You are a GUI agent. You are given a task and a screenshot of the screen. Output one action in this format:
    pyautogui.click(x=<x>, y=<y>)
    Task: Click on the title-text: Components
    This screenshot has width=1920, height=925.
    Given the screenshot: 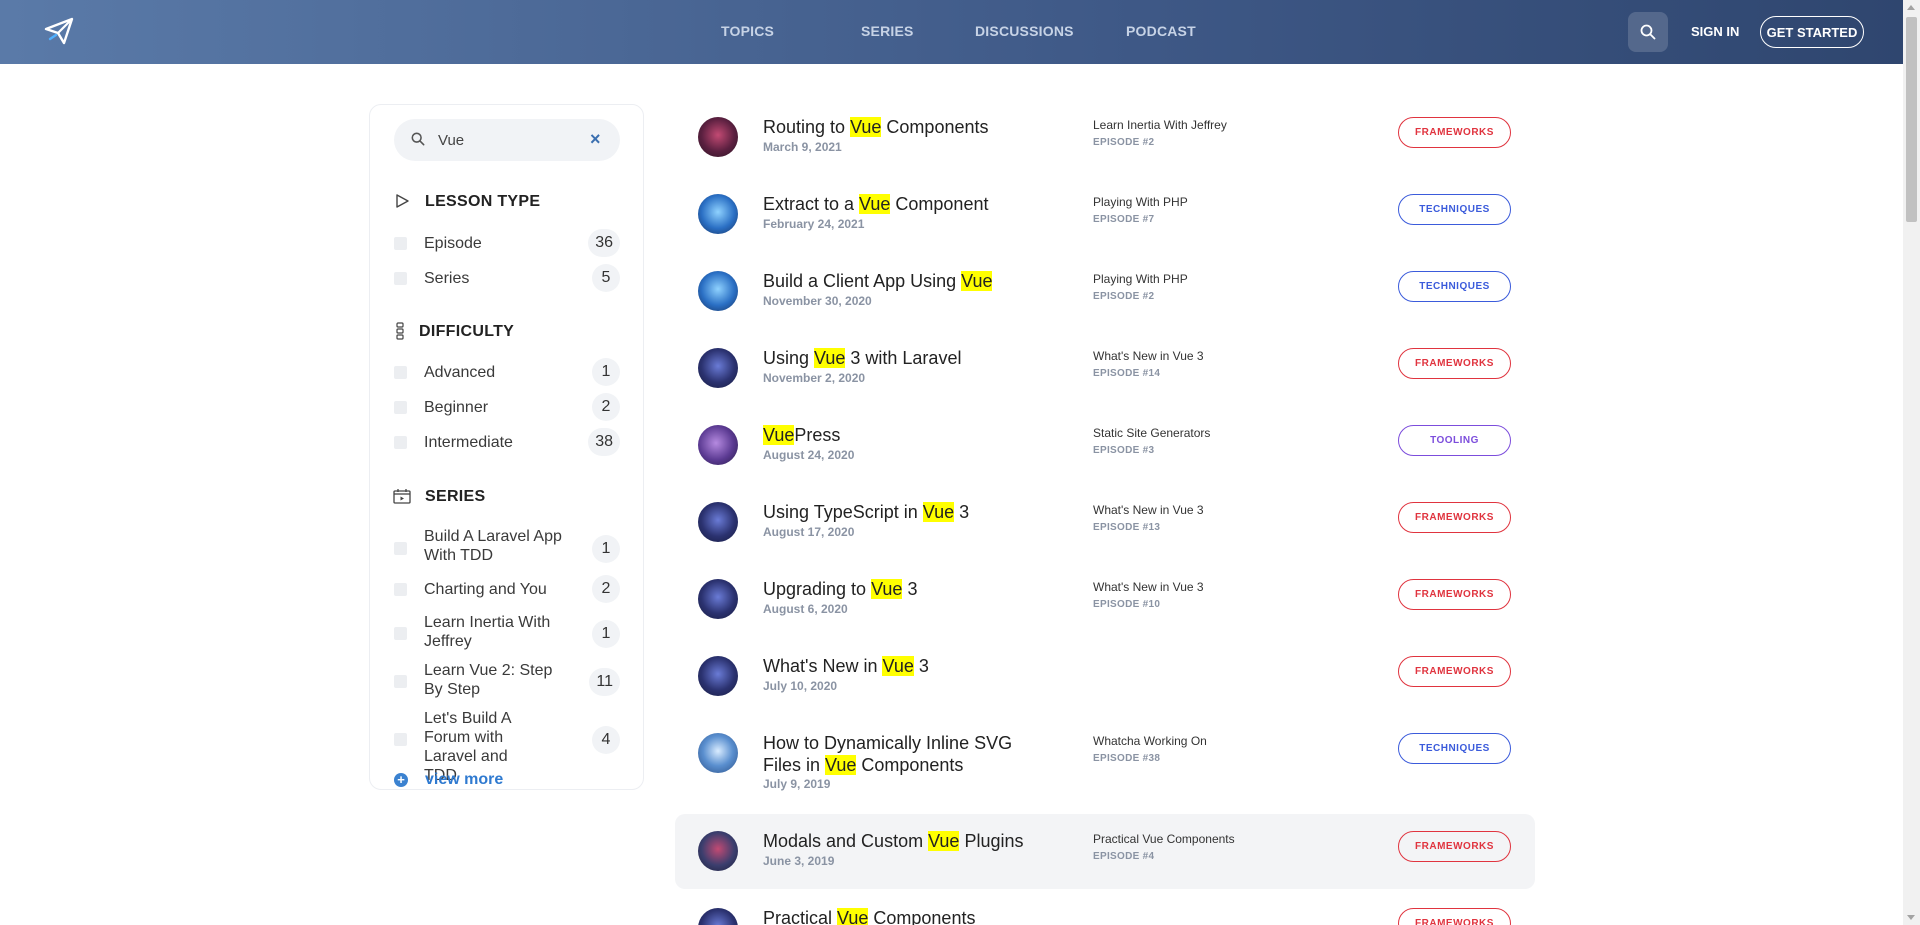 What is the action you would take?
    pyautogui.click(x=922, y=916)
    